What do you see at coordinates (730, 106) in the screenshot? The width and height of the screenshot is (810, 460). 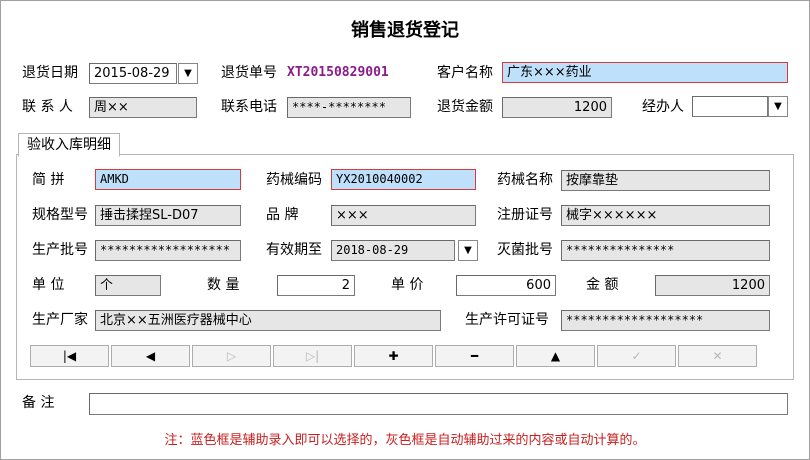 I see `handler-select` at bounding box center [730, 106].